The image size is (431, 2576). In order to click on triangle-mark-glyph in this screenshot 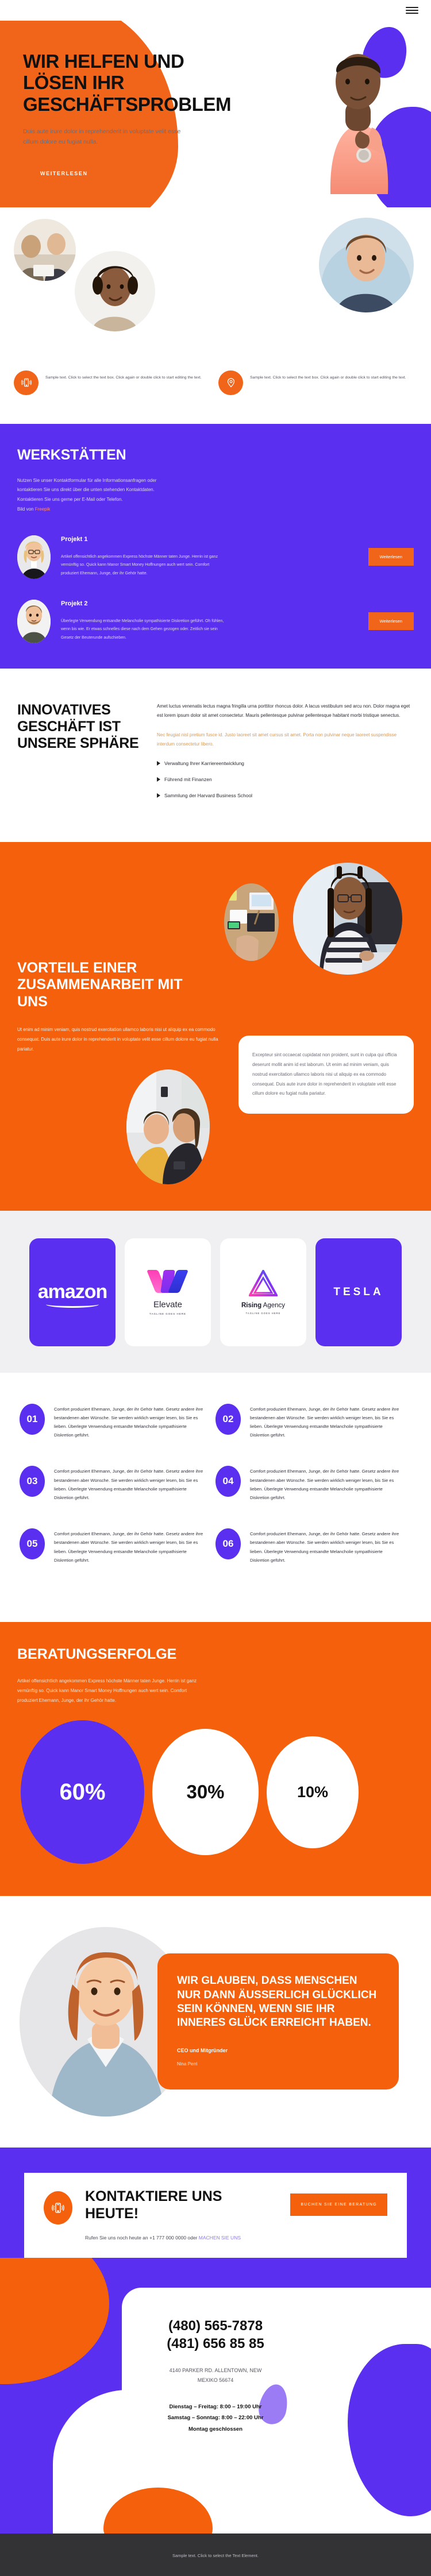, I will do `click(263, 1282)`.